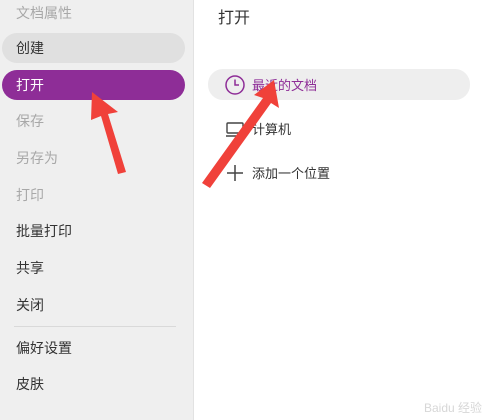  What do you see at coordinates (234, 17) in the screenshot?
I see `page-title: 打开` at bounding box center [234, 17].